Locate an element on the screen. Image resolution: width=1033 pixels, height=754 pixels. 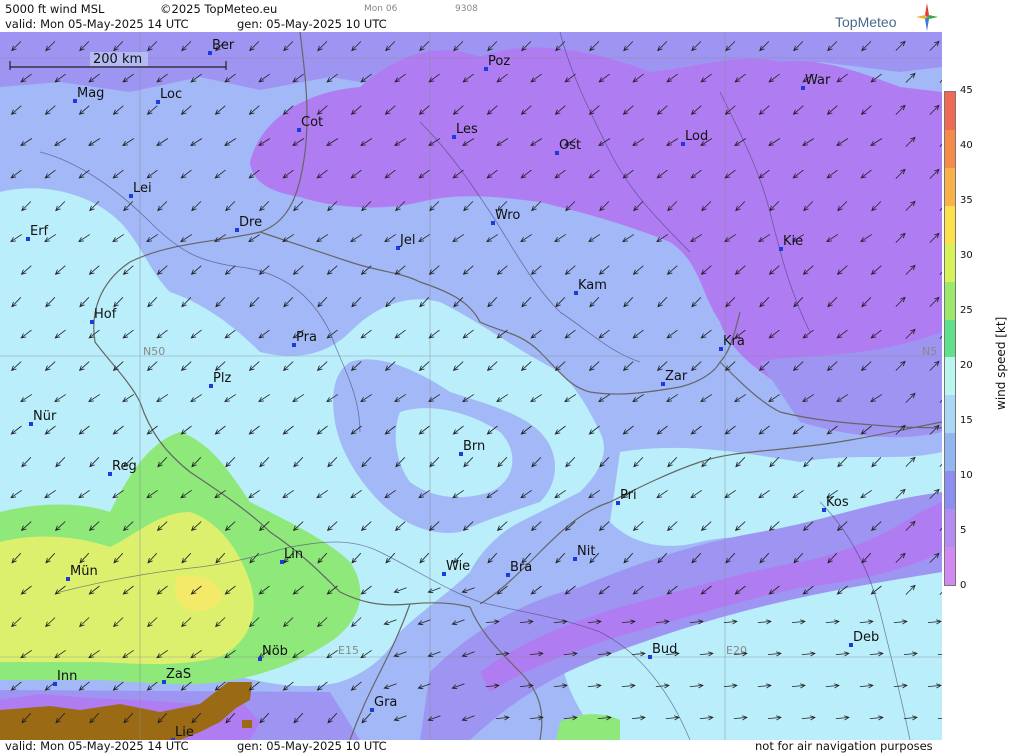
city-erf: Erf is located at coordinates (37, 232).